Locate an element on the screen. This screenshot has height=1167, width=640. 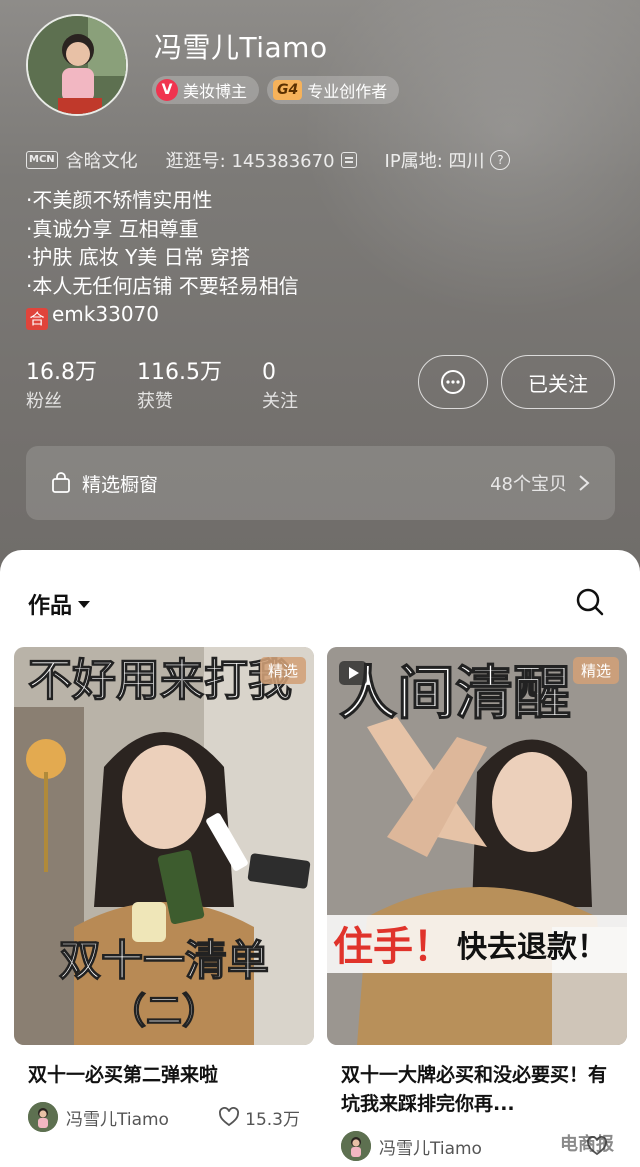
profile-avatar is located at coordinates (77, 65).